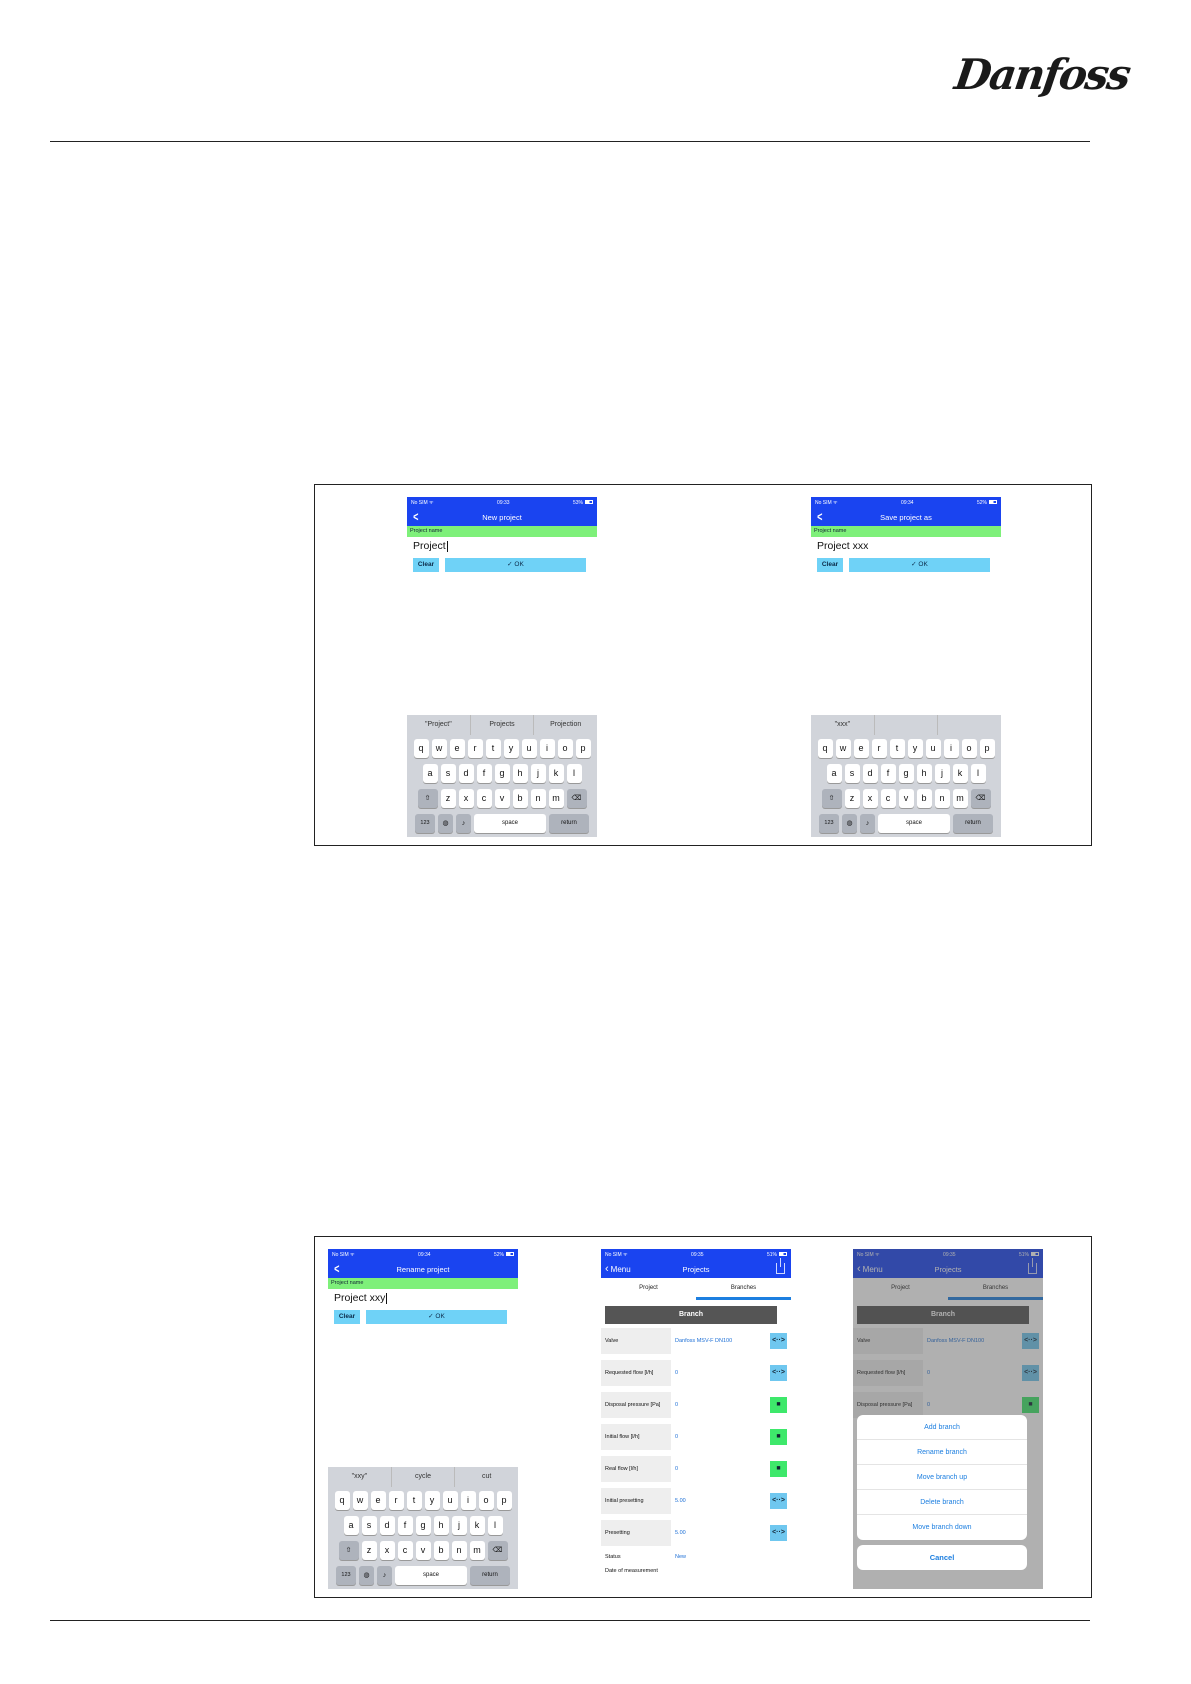 The height and width of the screenshot is (1684, 1191). What do you see at coordinates (378, 1500) in the screenshot?
I see `key: e` at bounding box center [378, 1500].